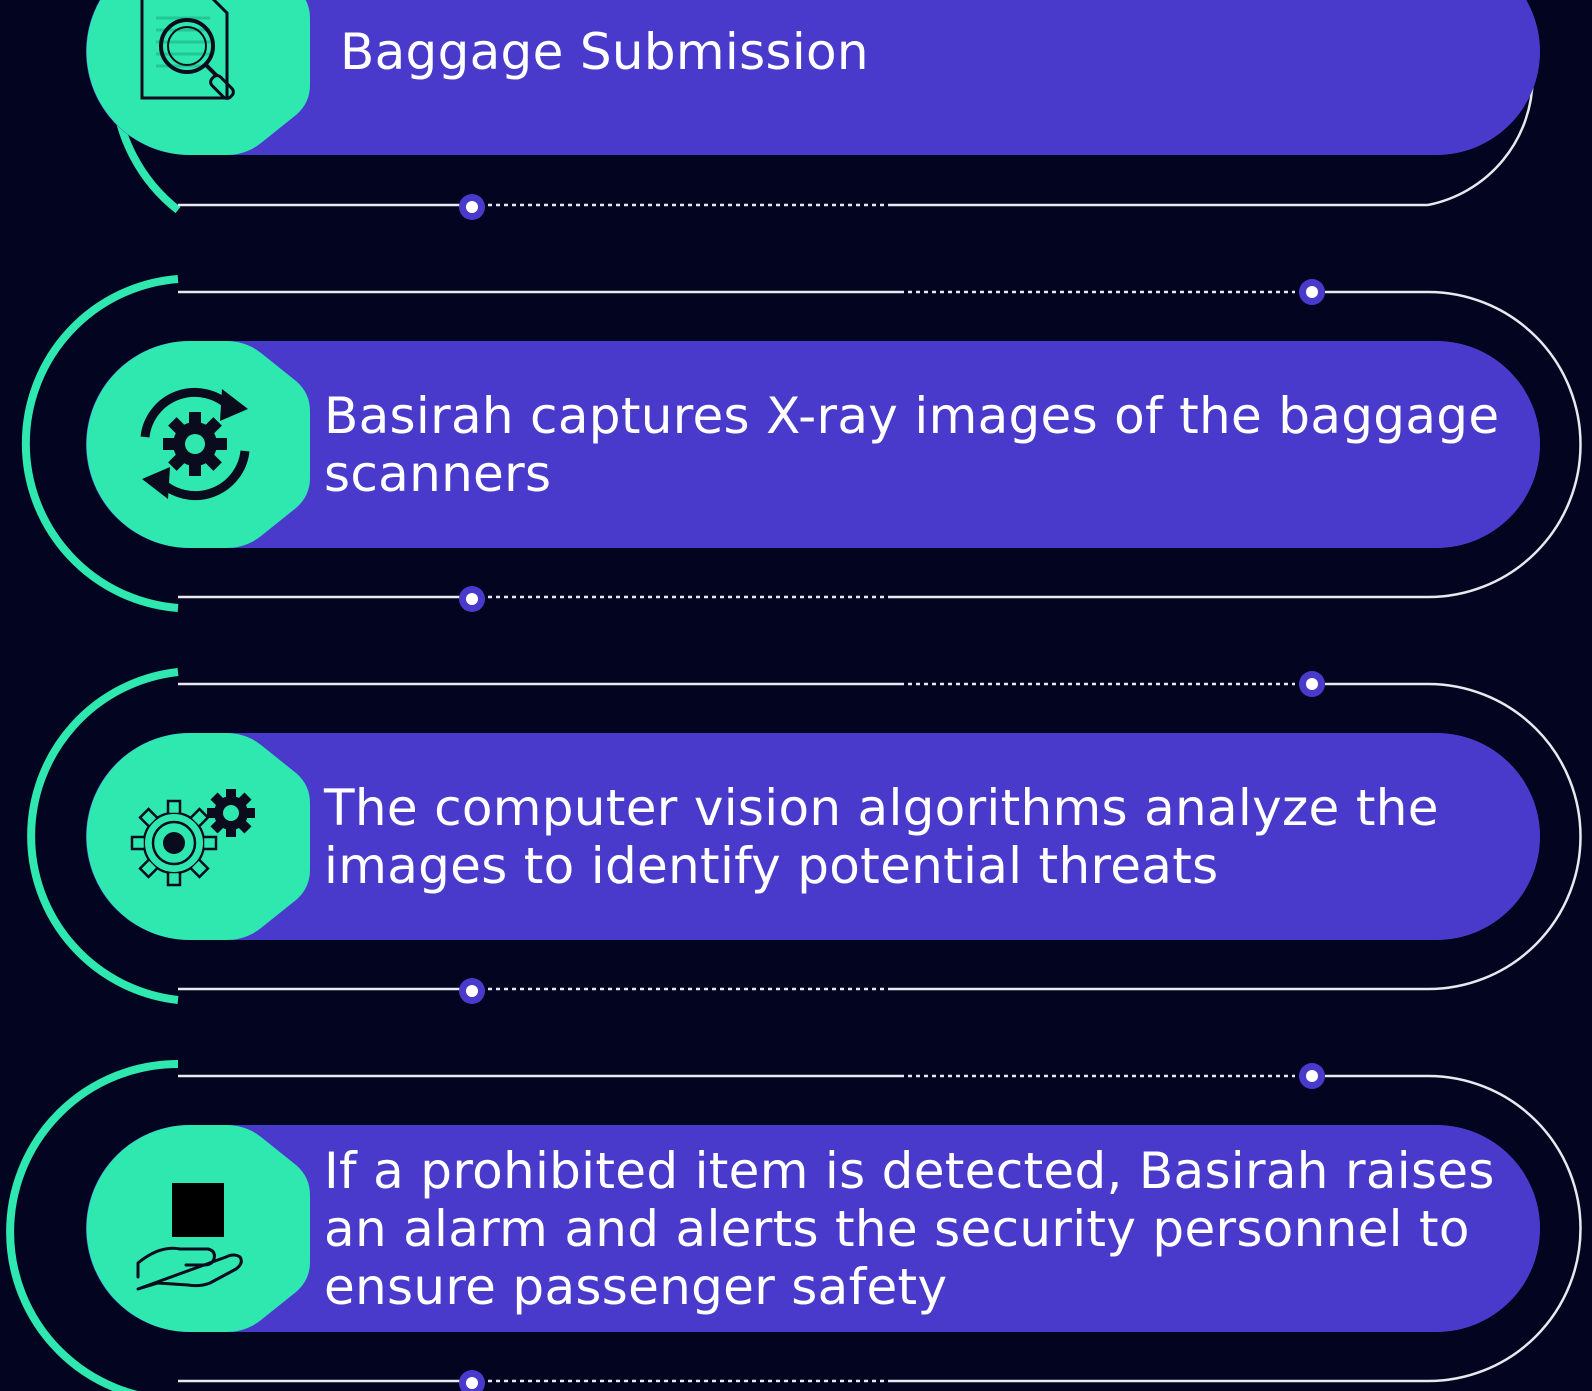 The width and height of the screenshot is (1592, 1391). What do you see at coordinates (187, 50) in the screenshot?
I see `document-search-icon` at bounding box center [187, 50].